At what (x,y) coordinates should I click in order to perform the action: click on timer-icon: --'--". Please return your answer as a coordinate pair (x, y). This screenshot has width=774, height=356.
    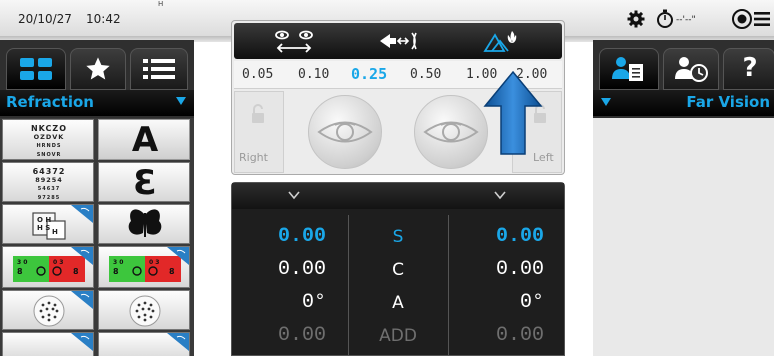
    Looking at the image, I should click on (685, 19).